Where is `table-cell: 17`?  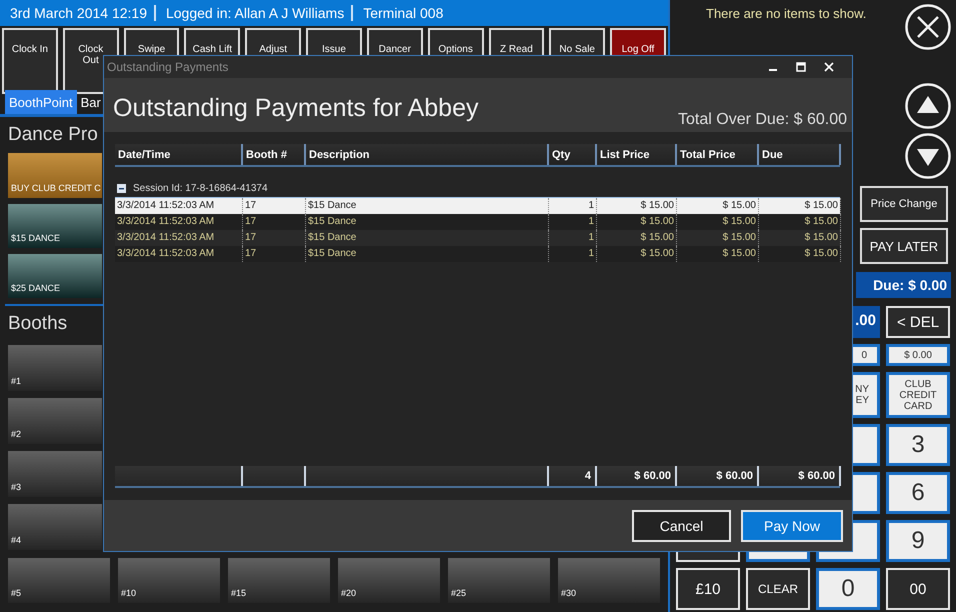 table-cell: 17 is located at coordinates (274, 254).